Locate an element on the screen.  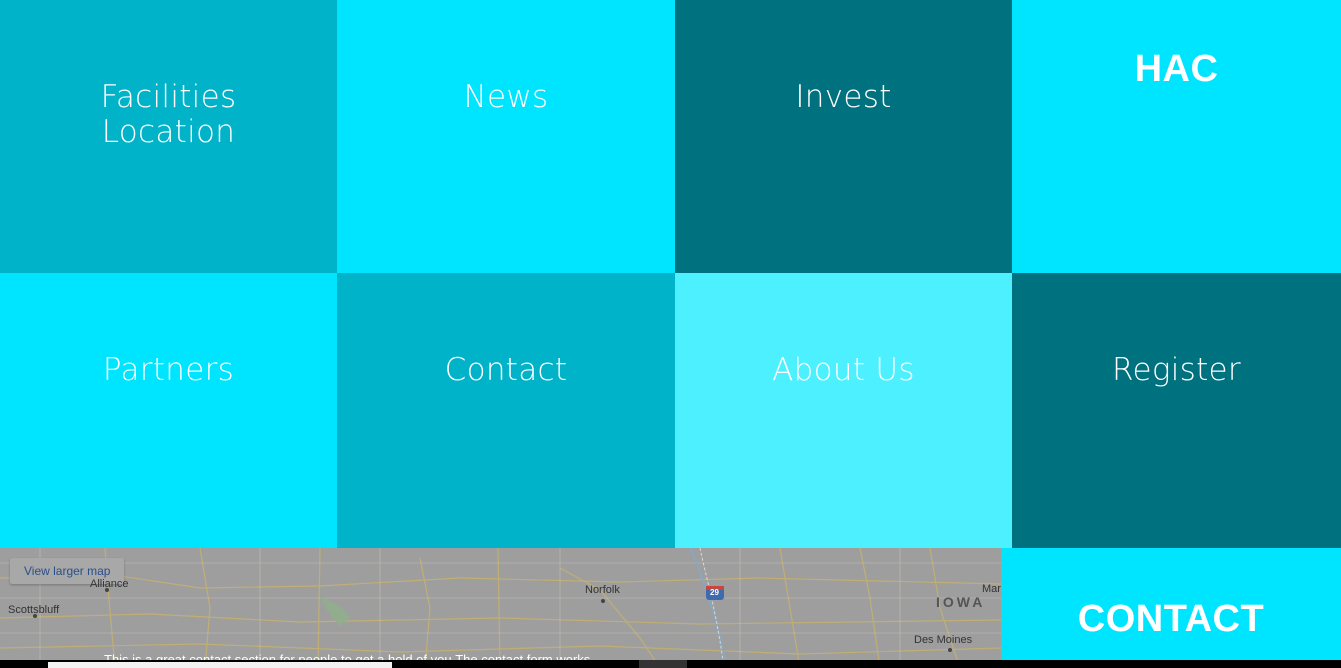
tile-label: Register is located at coordinates (1176, 370).